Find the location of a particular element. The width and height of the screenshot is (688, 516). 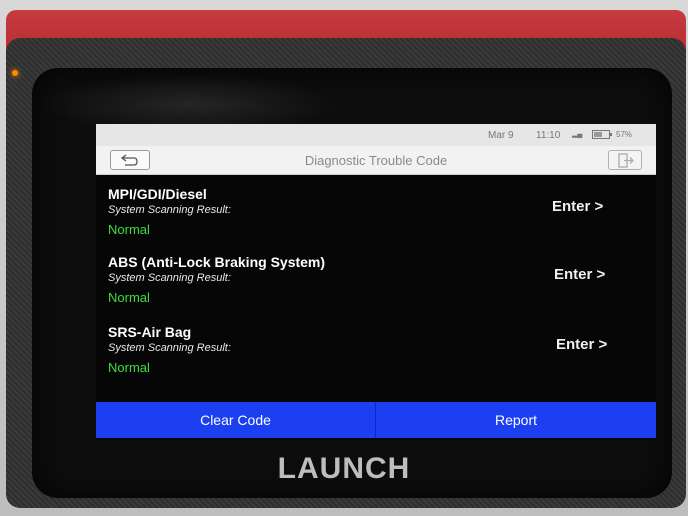

system-name: ABS (Anti-Lock Braking System) is located at coordinates (217, 262).